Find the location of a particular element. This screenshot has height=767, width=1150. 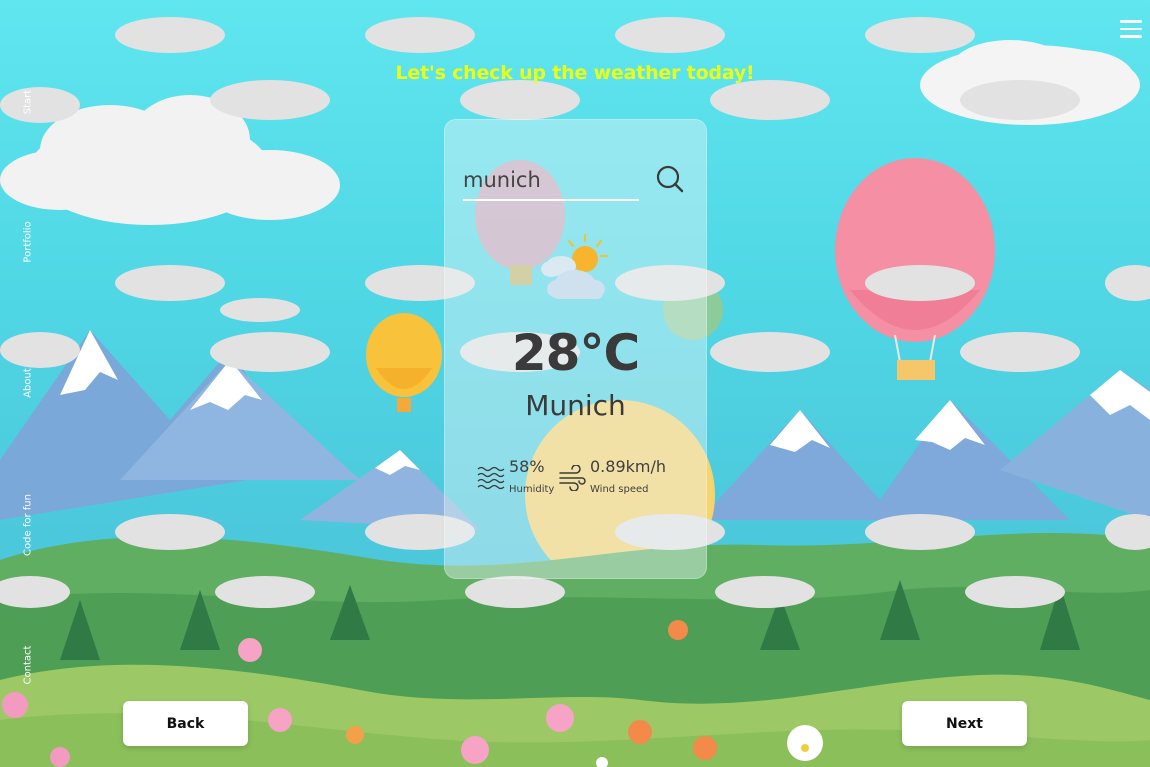

wind-icon is located at coordinates (572, 478).